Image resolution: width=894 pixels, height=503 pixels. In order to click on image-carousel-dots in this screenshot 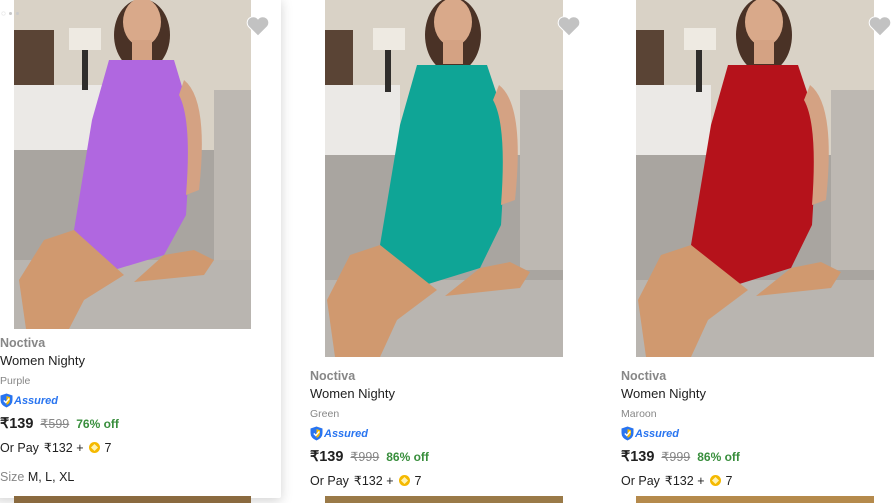, I will do `click(10, 13)`.